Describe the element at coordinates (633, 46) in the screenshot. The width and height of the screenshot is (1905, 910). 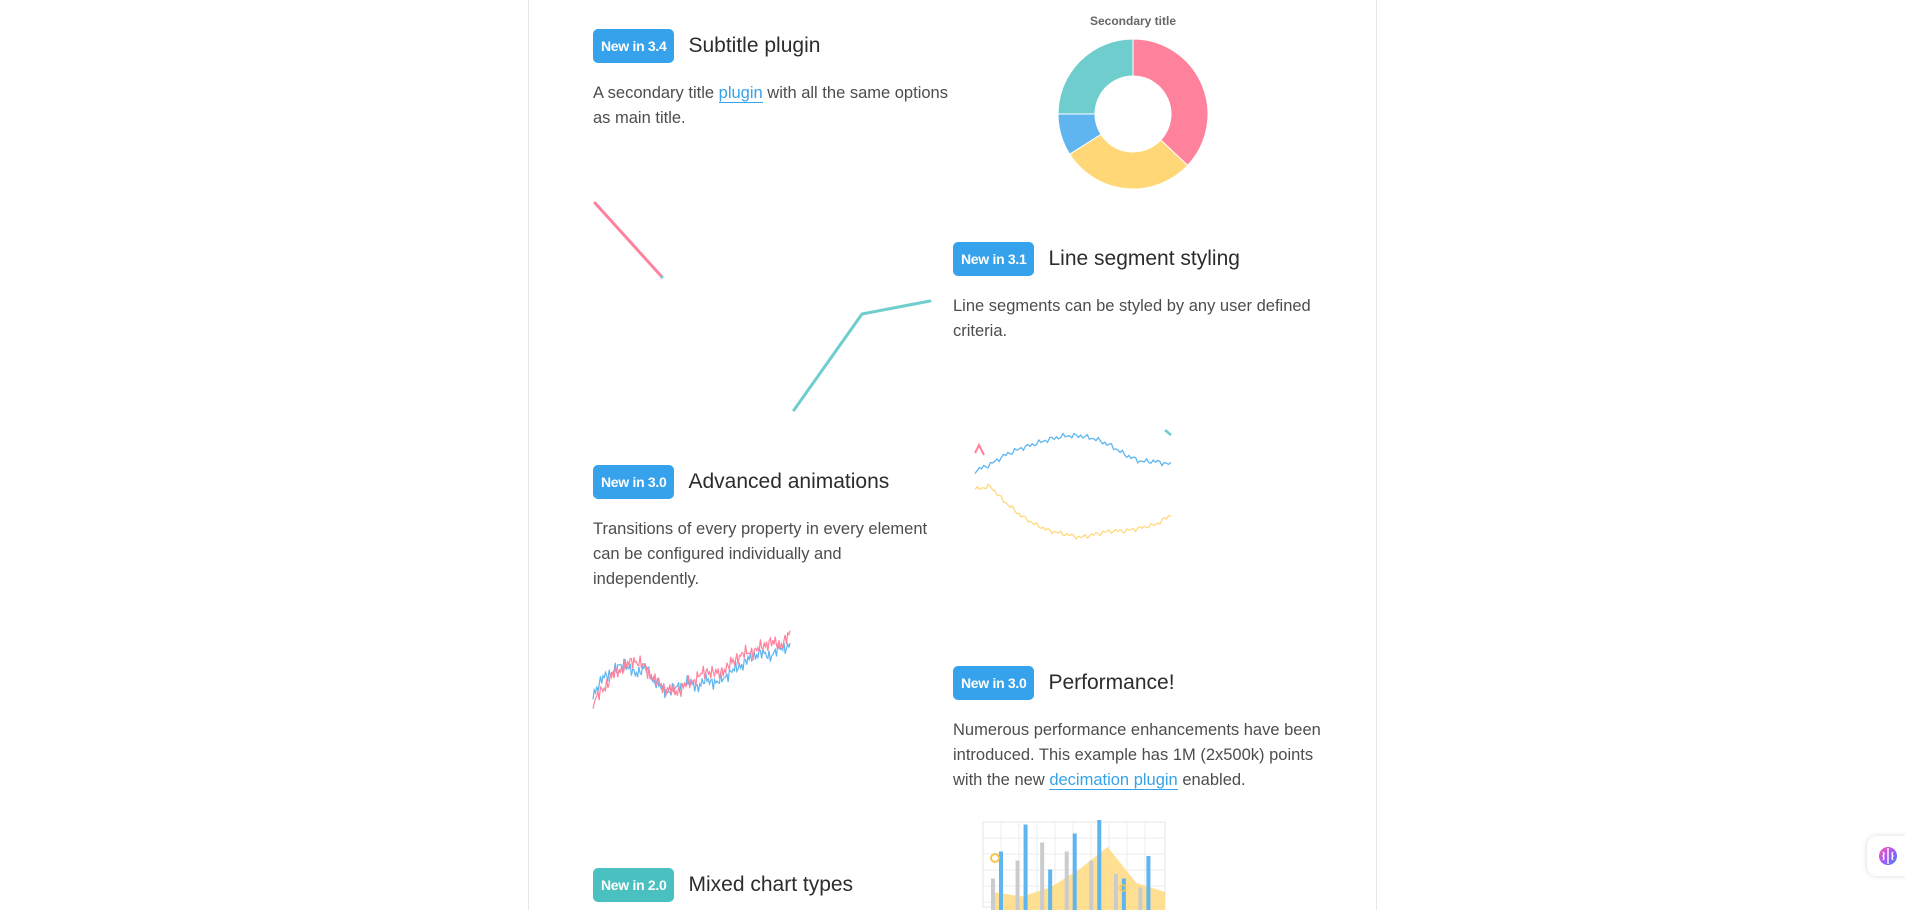
I see `version-badge: New in 3.4` at that location.